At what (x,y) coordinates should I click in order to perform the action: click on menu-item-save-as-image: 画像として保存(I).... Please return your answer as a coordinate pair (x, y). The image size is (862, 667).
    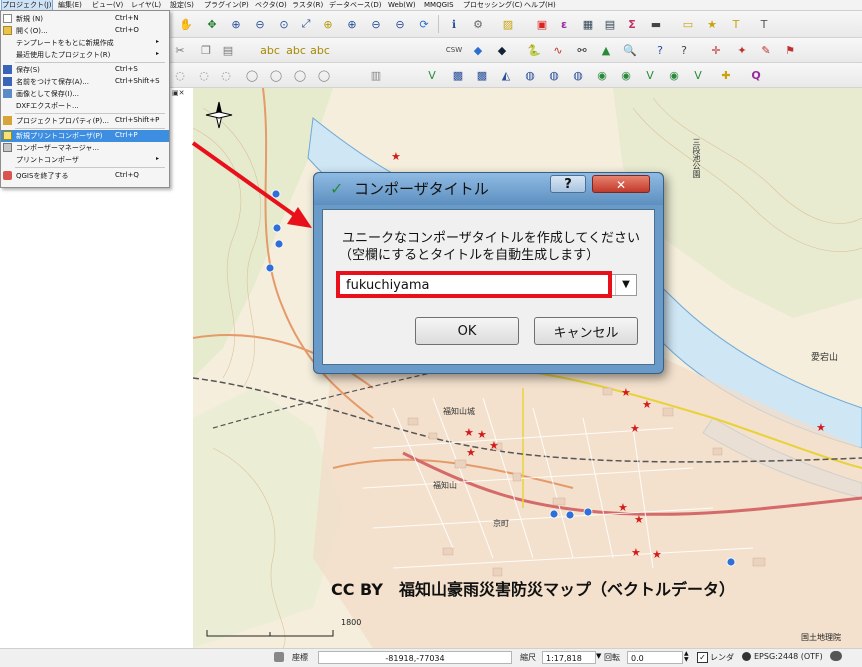
    Looking at the image, I should click on (85, 94).